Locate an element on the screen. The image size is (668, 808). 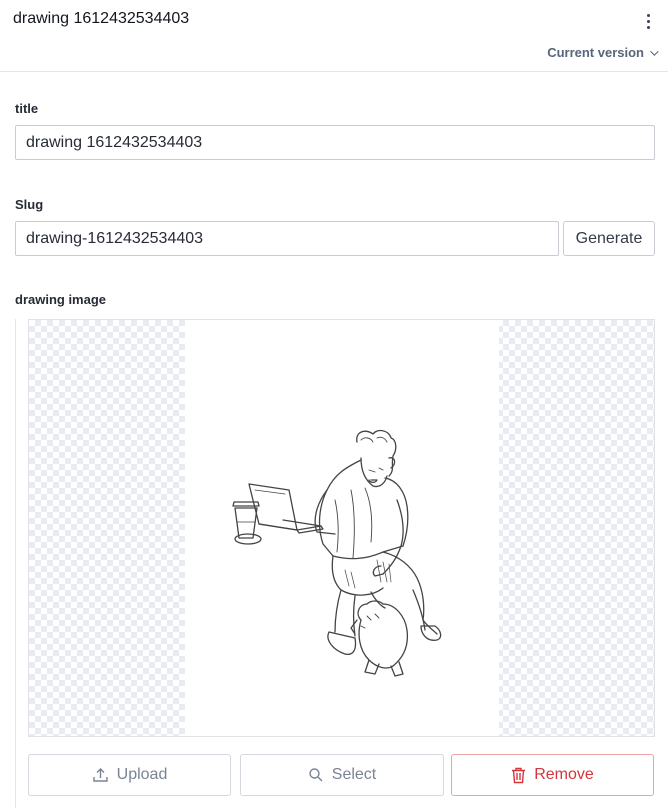
upload-button: Upload is located at coordinates (129, 775).